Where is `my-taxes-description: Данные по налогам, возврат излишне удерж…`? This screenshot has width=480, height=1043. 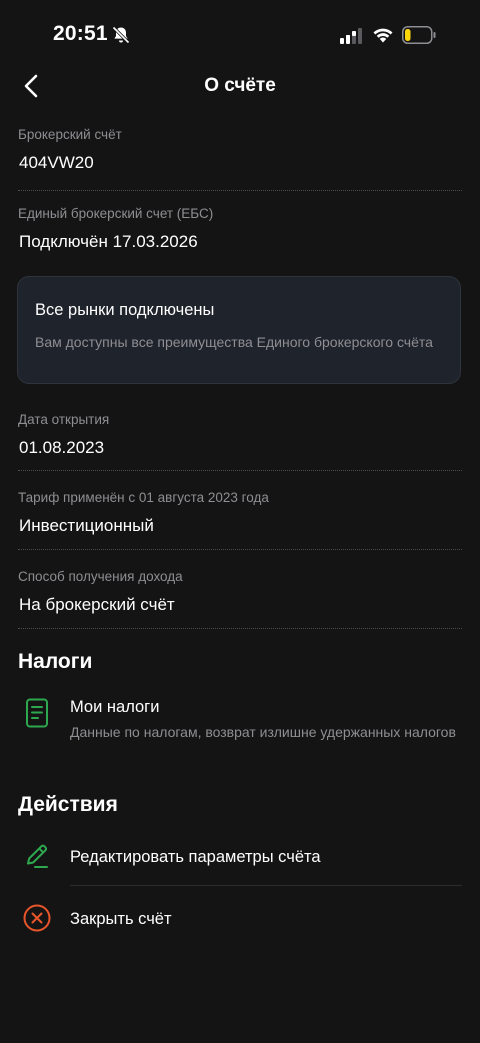 my-taxes-description: Данные по налогам, возврат излишне удерж… is located at coordinates (263, 732).